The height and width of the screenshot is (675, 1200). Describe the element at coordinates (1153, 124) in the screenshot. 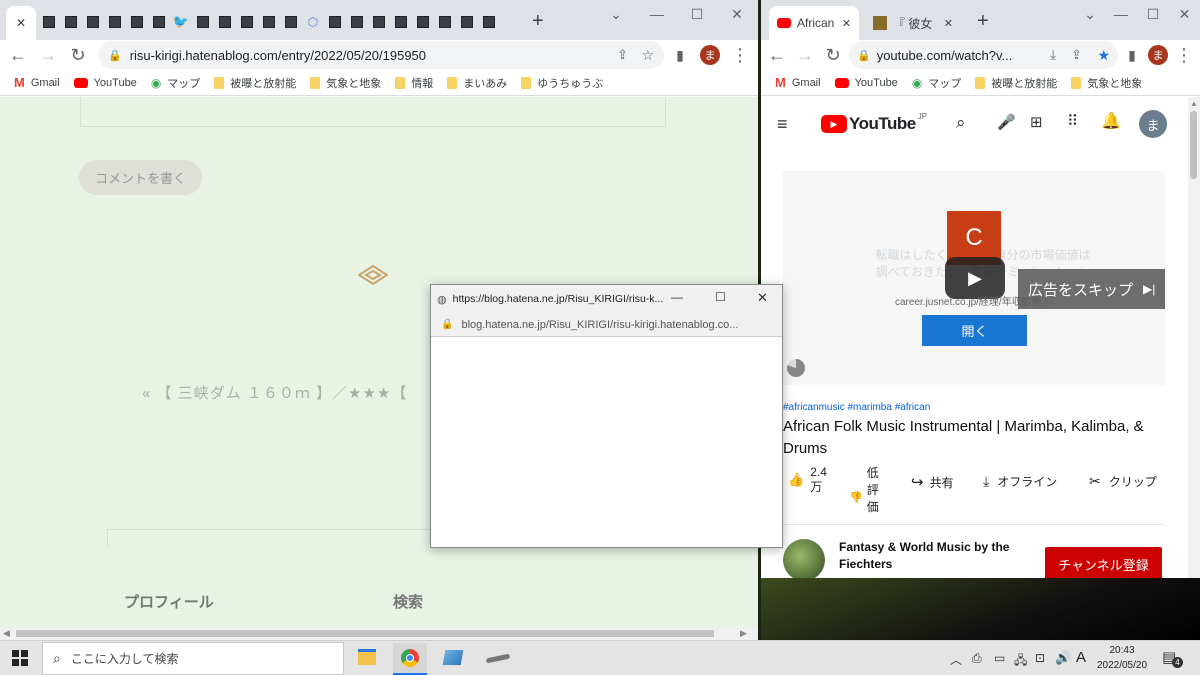

I see `account-avatar: ま` at that location.